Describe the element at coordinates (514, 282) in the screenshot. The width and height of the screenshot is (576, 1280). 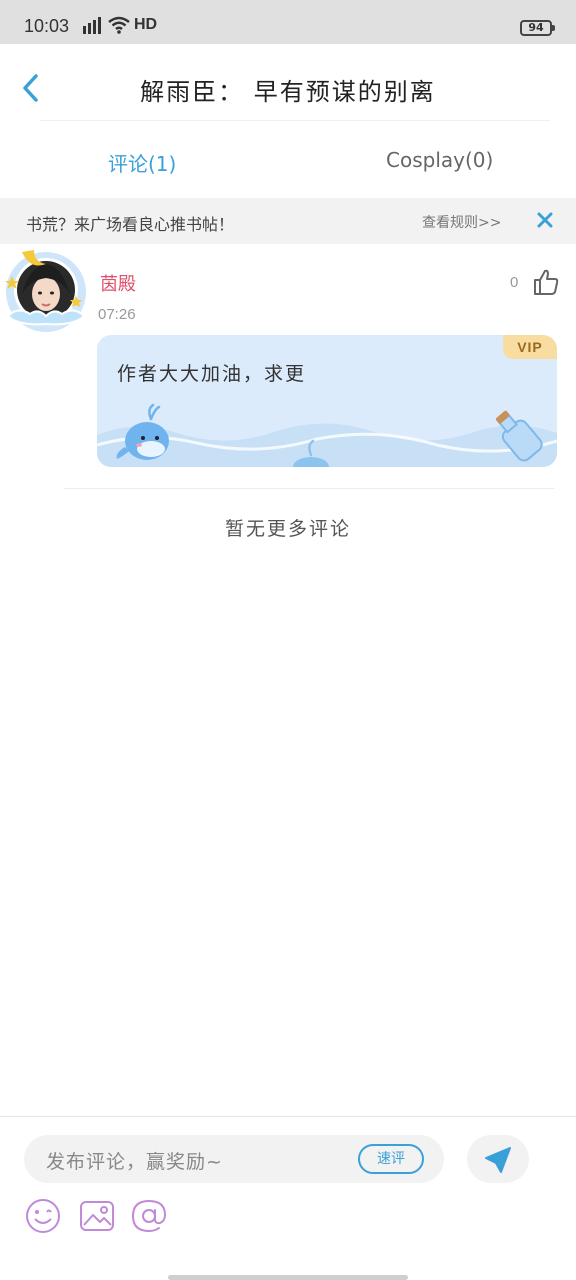
I see `like-count: 0` at that location.